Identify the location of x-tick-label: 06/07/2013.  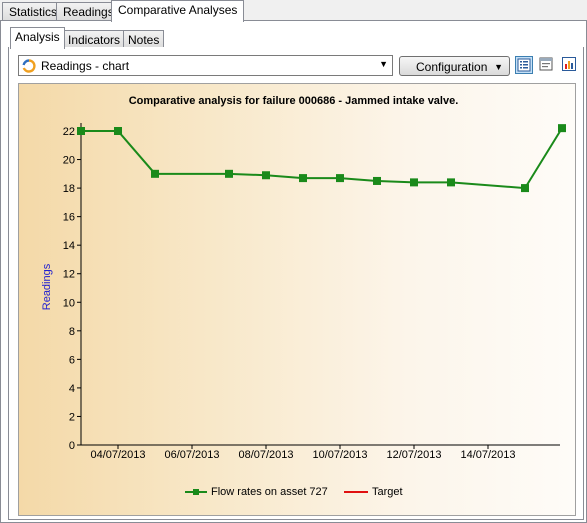
(191, 455).